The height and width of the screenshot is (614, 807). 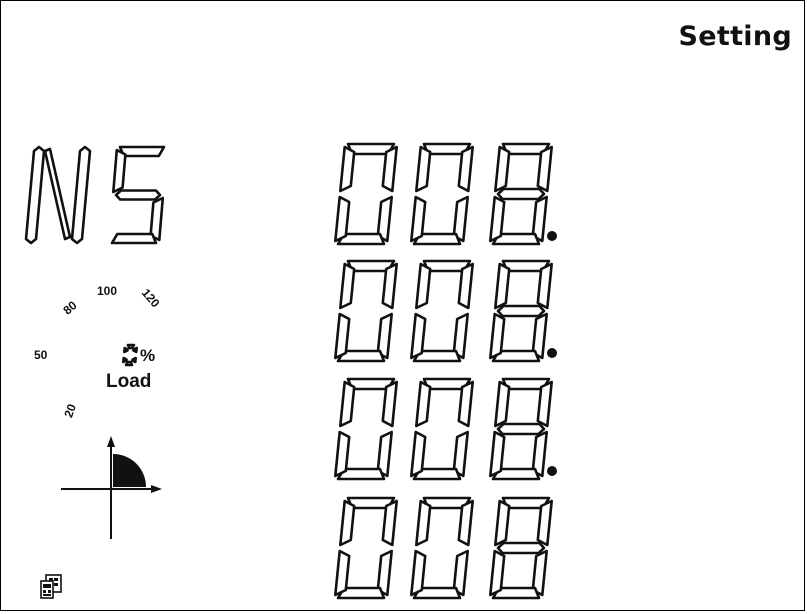 What do you see at coordinates (129, 470) in the screenshot?
I see `quadrant-1-sector` at bounding box center [129, 470].